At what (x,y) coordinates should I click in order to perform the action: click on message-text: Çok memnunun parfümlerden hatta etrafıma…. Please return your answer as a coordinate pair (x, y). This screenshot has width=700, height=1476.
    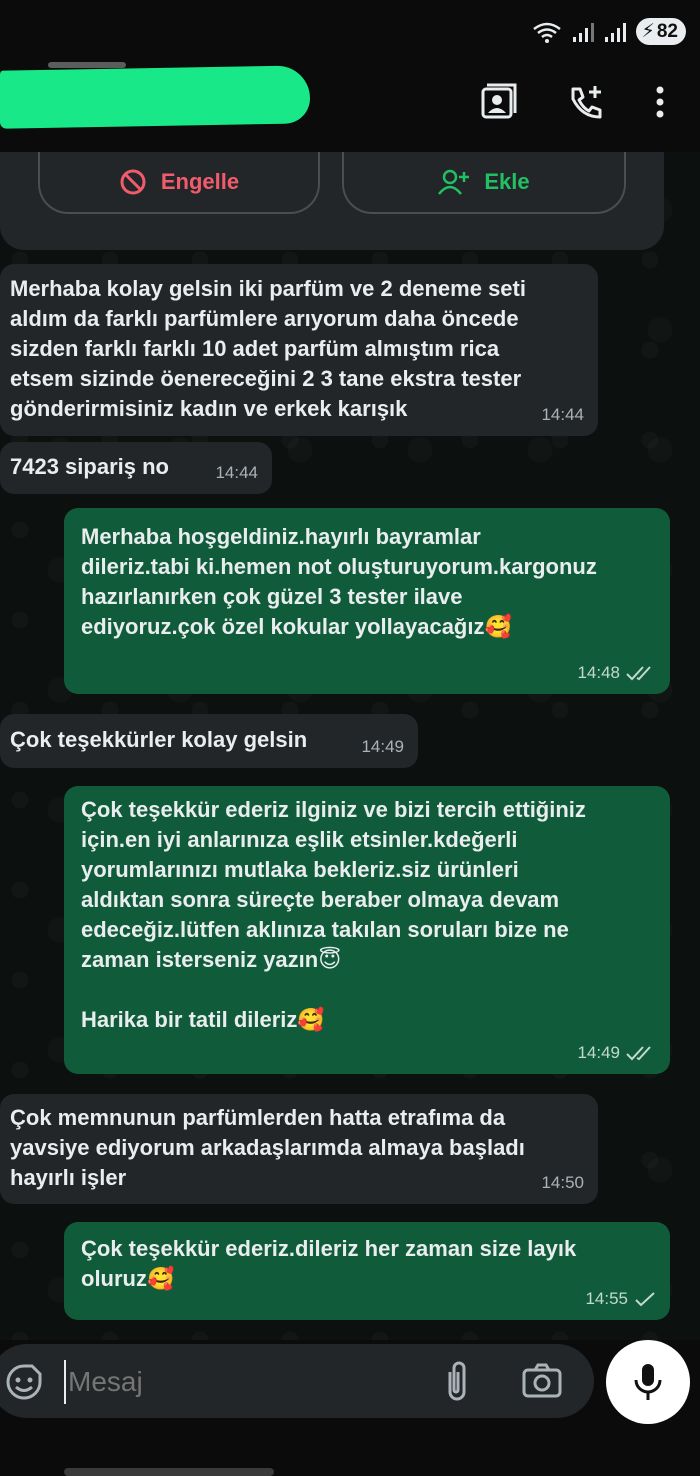
    Looking at the image, I should click on (267, 1147).